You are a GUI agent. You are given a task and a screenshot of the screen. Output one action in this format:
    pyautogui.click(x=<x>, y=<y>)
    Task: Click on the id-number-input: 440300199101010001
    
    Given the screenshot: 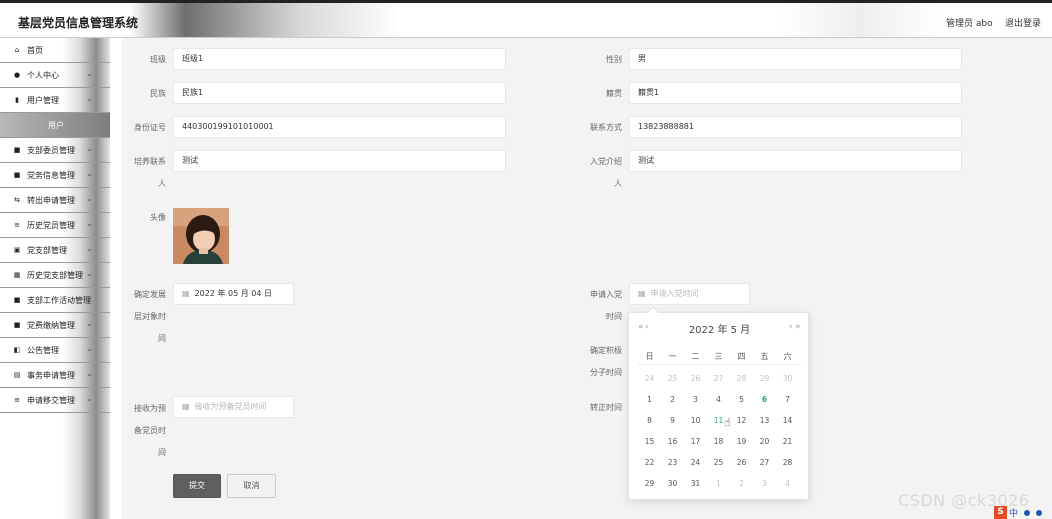 What is the action you would take?
    pyautogui.click(x=339, y=127)
    